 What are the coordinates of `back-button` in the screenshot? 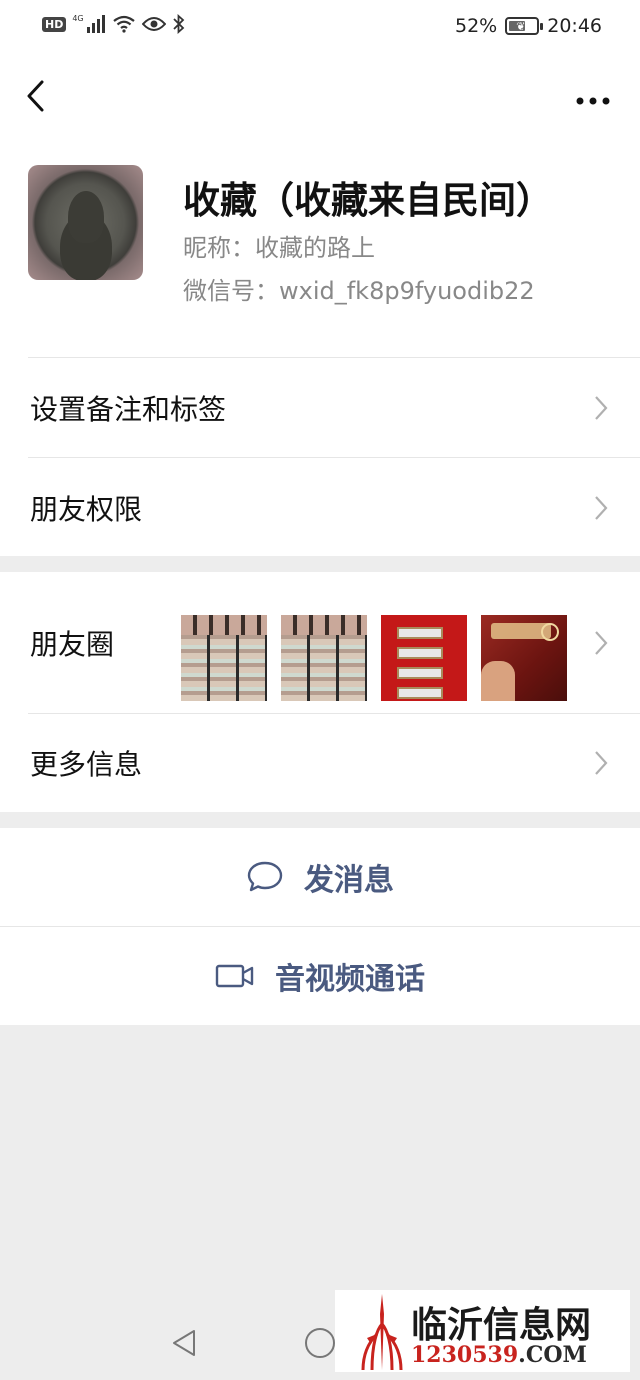 It's located at (37, 96).